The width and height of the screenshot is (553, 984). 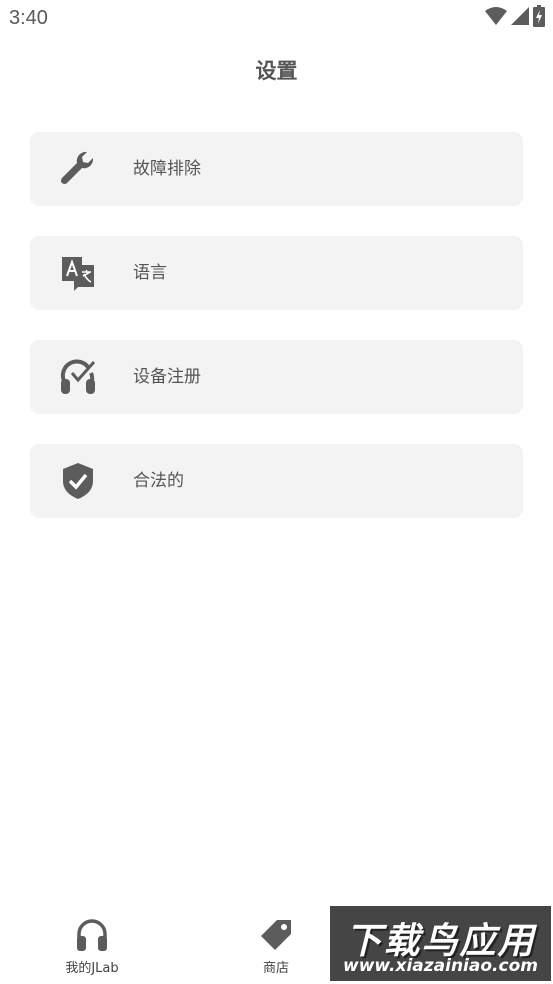 I want to click on watermark-url: www.xiazainiao.com, so click(x=440, y=966).